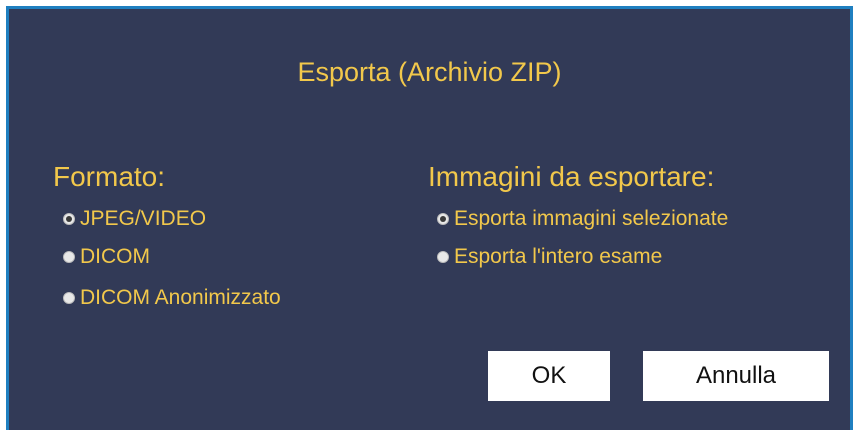 Image resolution: width=859 pixels, height=430 pixels. Describe the element at coordinates (180, 297) in the screenshot. I see `format-option-label: DICOM Anonimizzato` at that location.